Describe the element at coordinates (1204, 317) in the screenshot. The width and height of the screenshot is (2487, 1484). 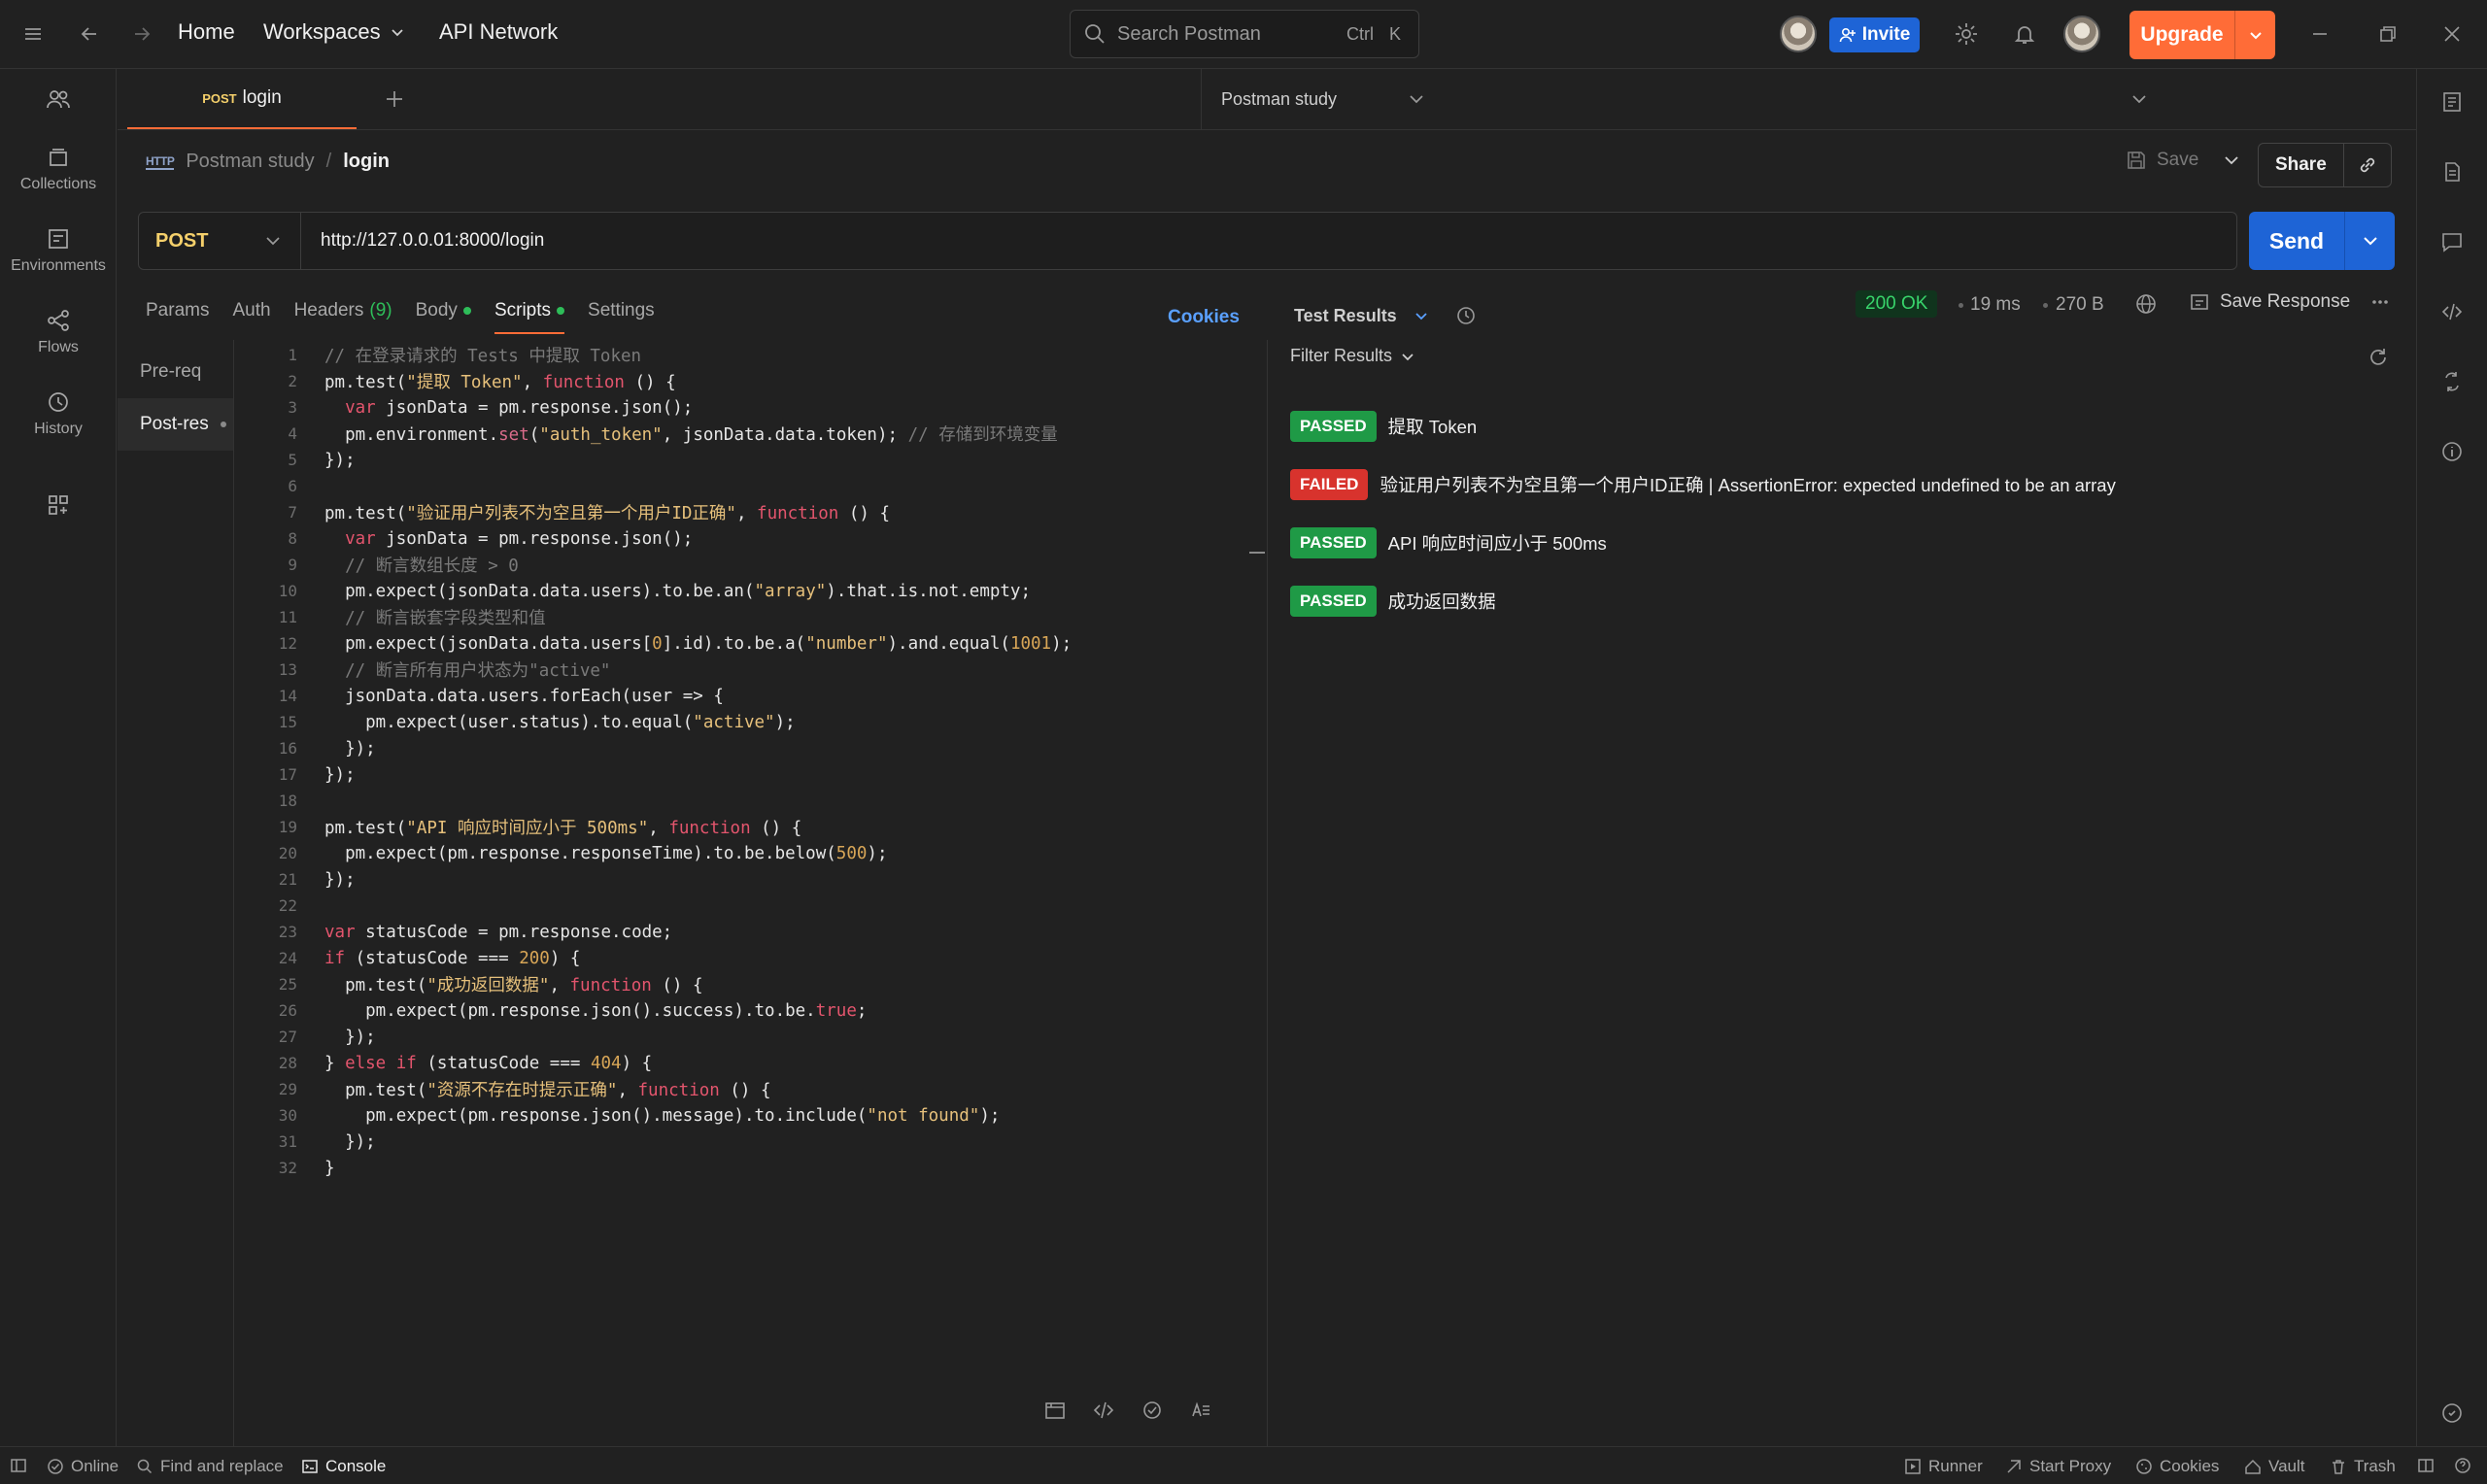
I see `cookies-link: Cookies` at that location.